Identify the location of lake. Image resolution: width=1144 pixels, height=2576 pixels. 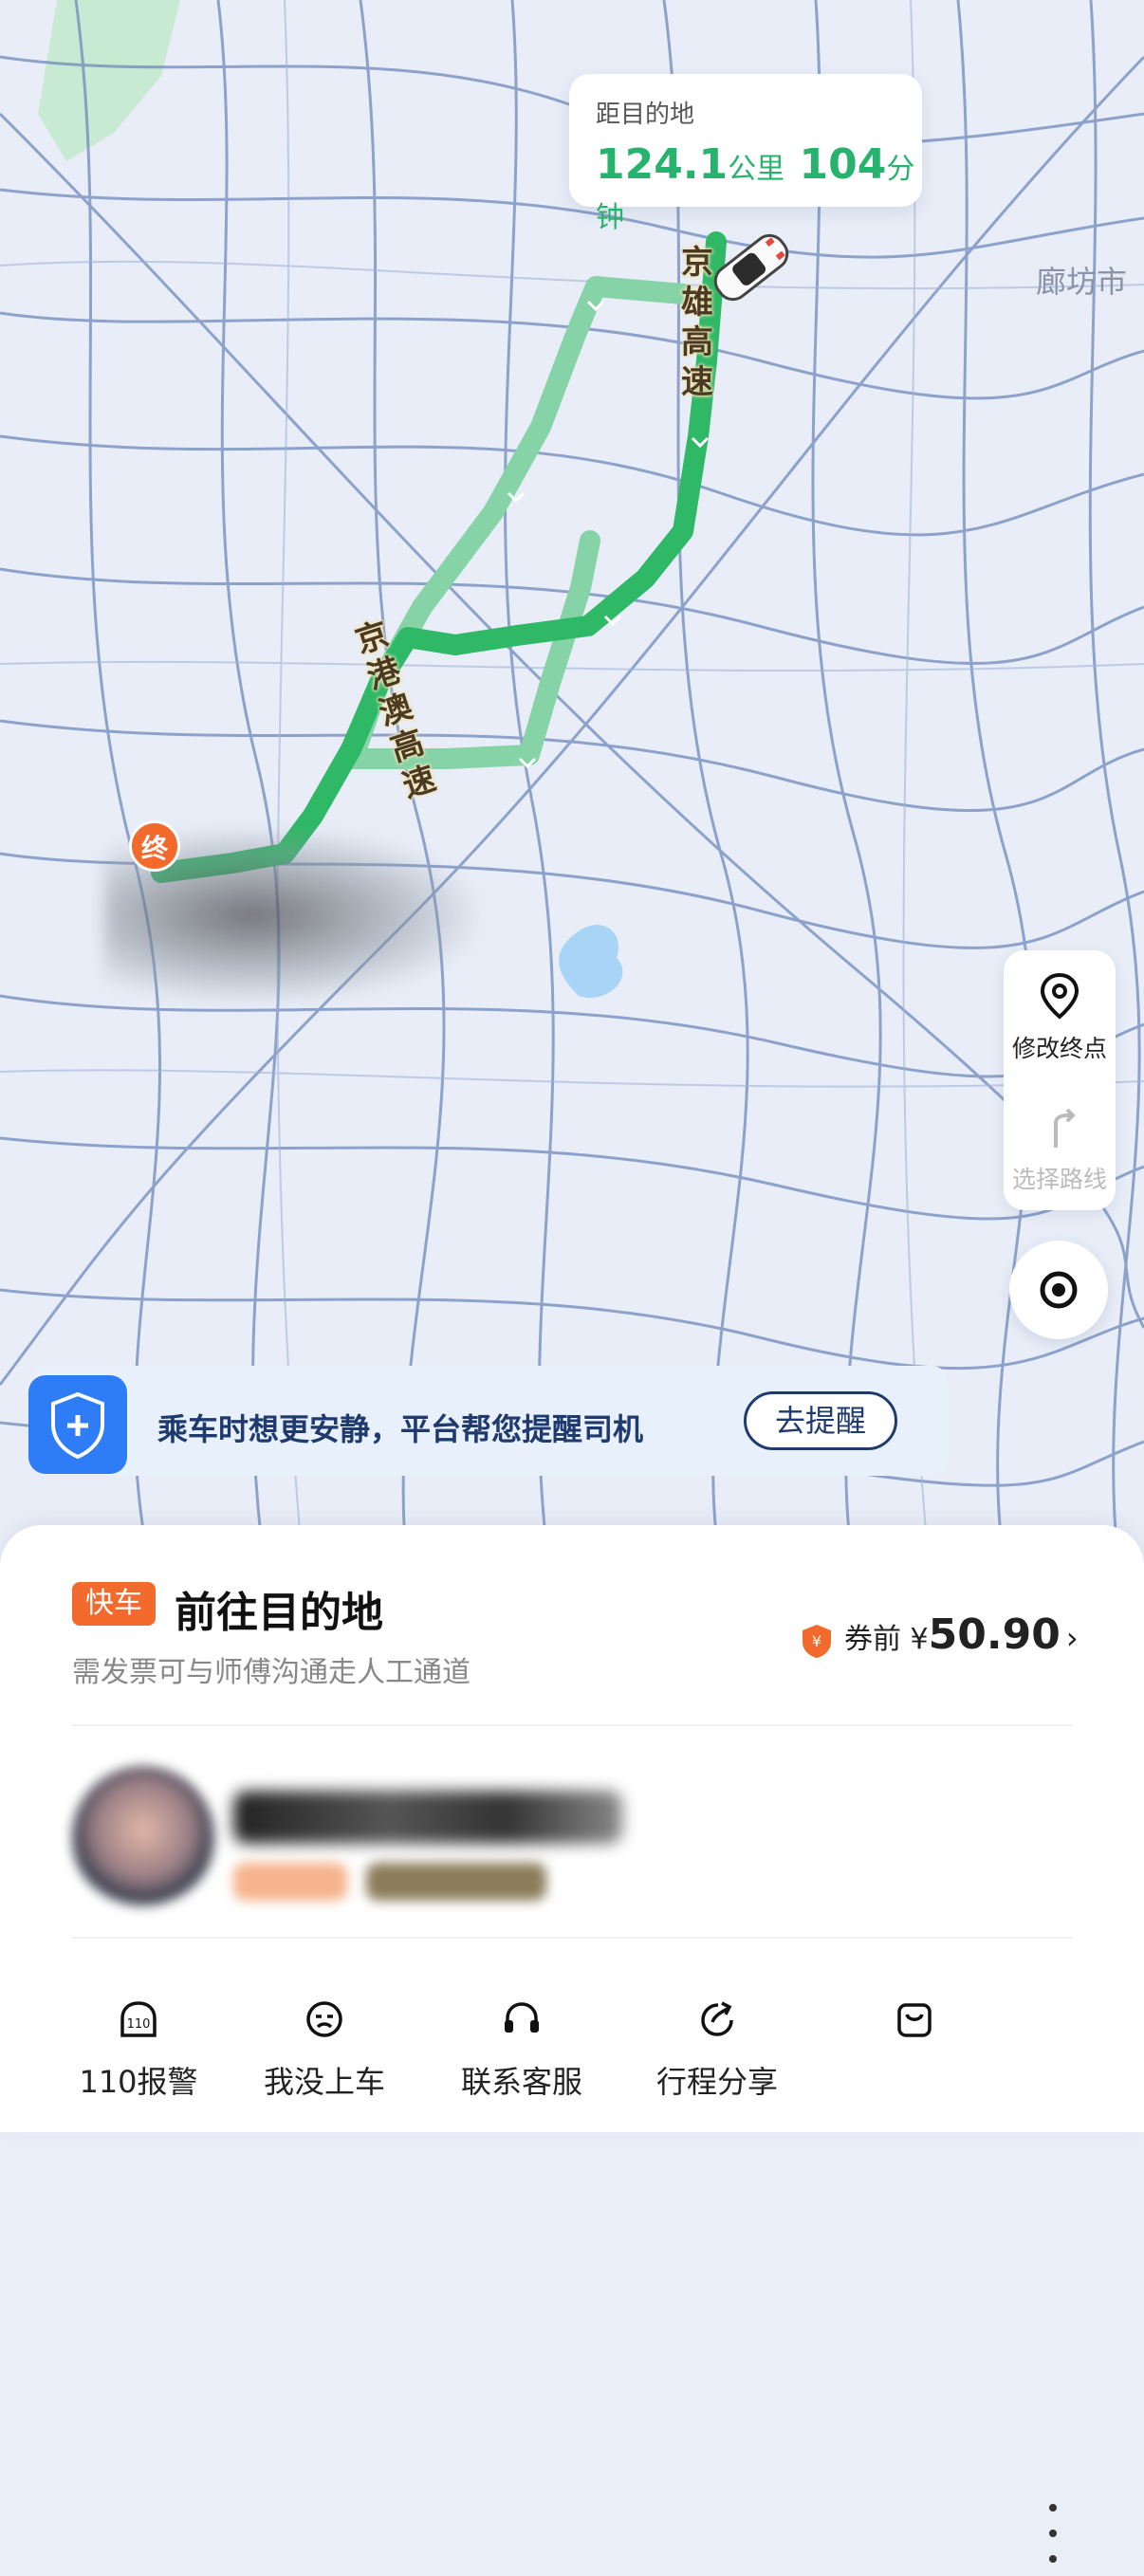
(591, 961).